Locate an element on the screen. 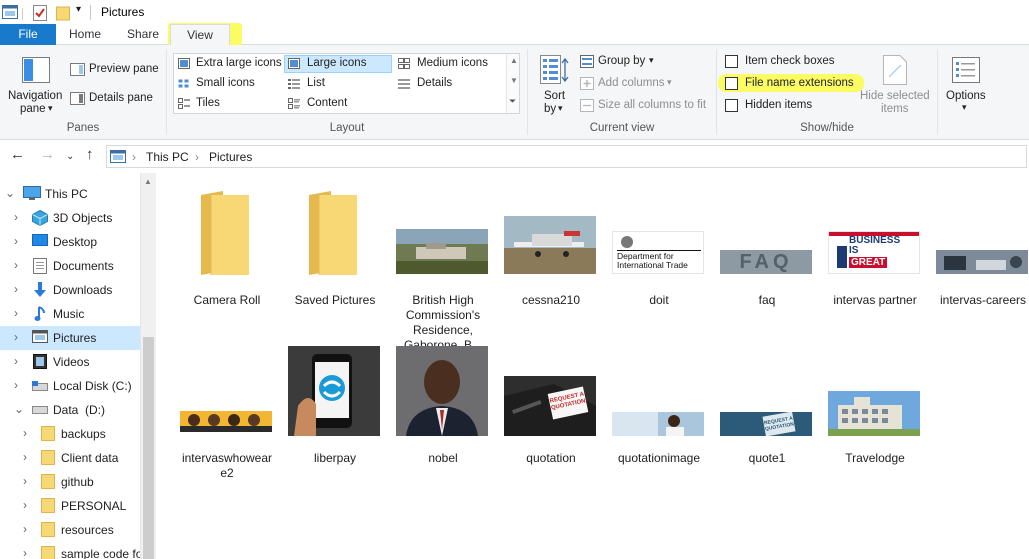  file-item-doit: Department for International Trade doit is located at coordinates (659, 257).